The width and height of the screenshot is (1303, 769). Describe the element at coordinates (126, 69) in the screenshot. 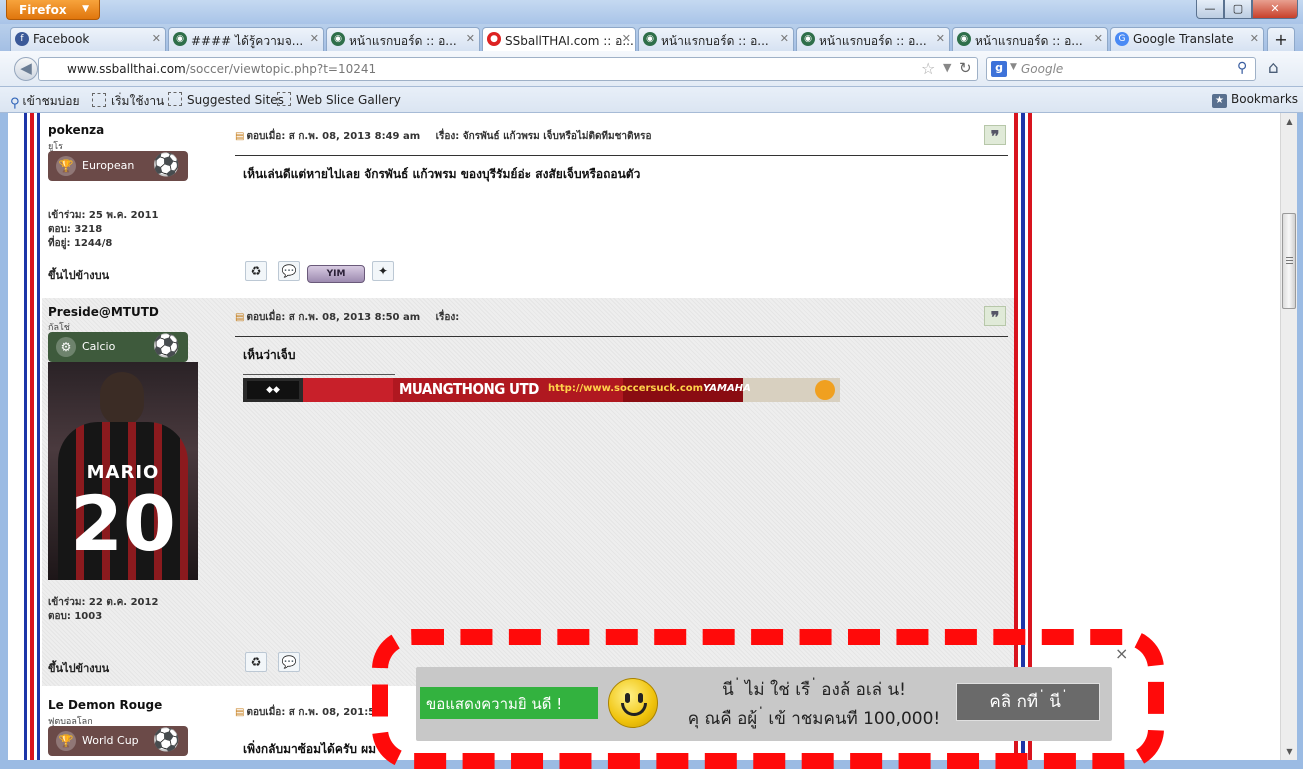

I see `url-domain: www.ssballthai.com` at that location.